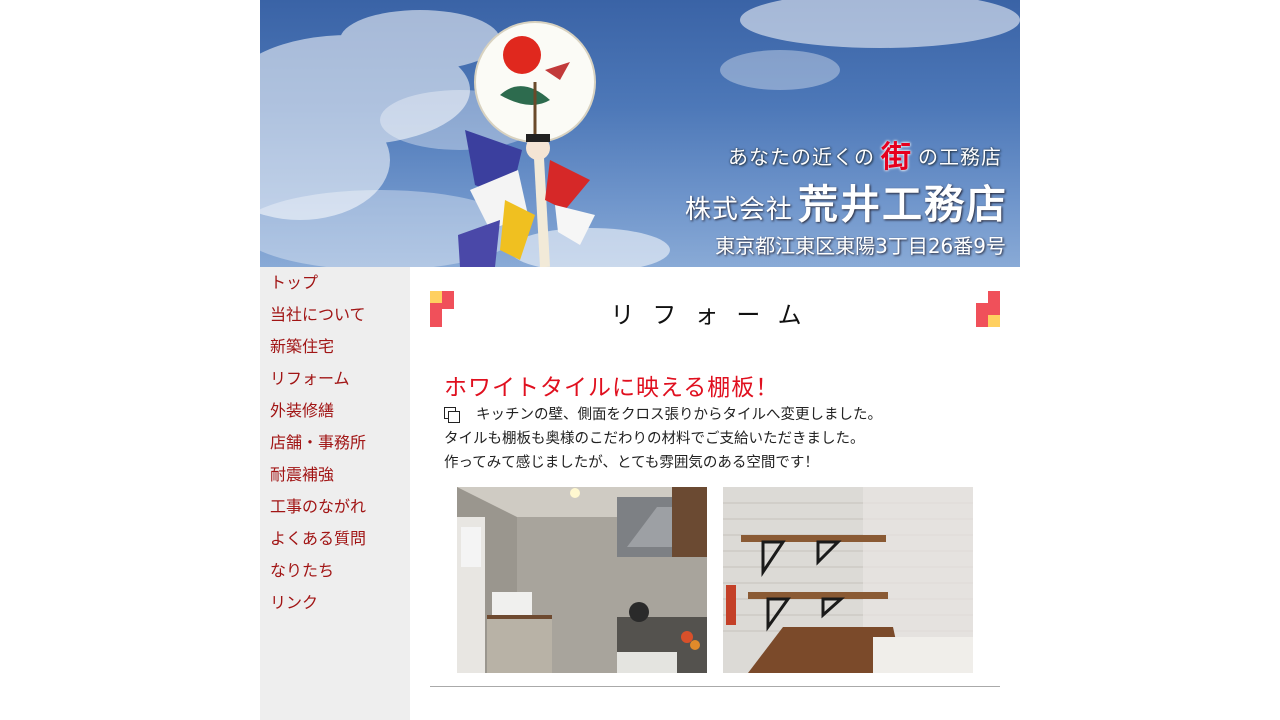 The width and height of the screenshot is (1280, 720). Describe the element at coordinates (335, 544) in the screenshot. I see `nav-item-faq: よくある質問` at that location.